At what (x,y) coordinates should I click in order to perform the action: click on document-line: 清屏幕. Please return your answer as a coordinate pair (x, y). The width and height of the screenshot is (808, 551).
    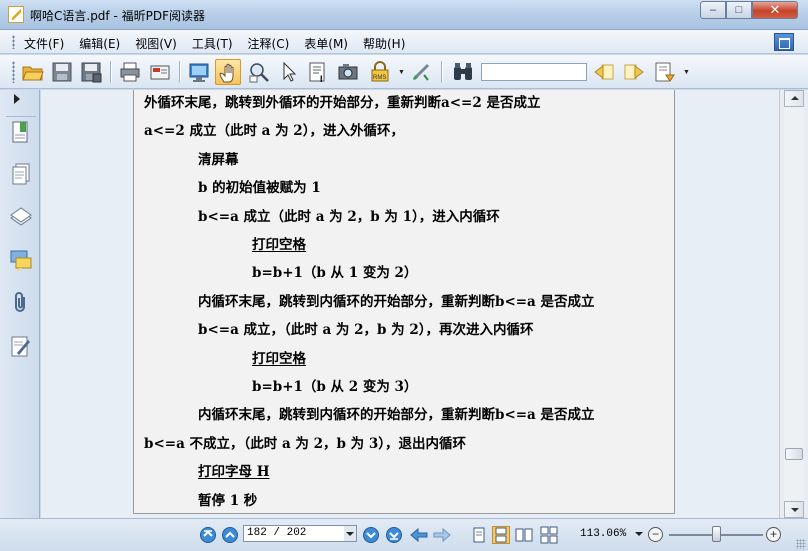
    Looking at the image, I should click on (218, 159).